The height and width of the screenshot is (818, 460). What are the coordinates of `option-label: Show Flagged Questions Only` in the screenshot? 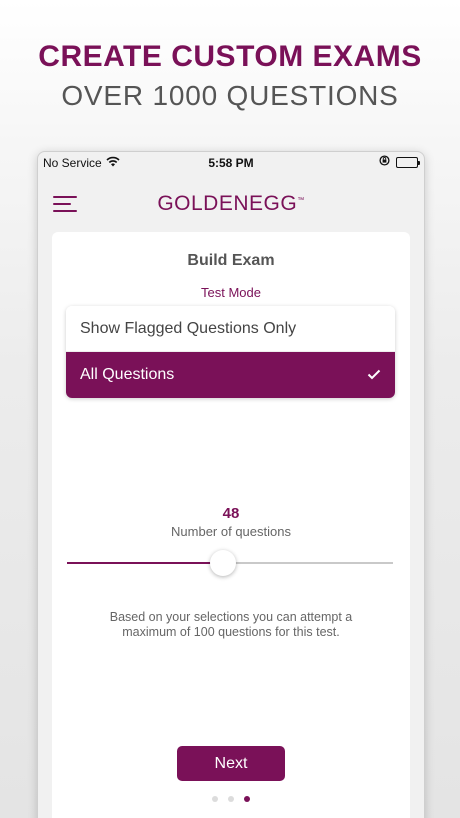 It's located at (188, 328).